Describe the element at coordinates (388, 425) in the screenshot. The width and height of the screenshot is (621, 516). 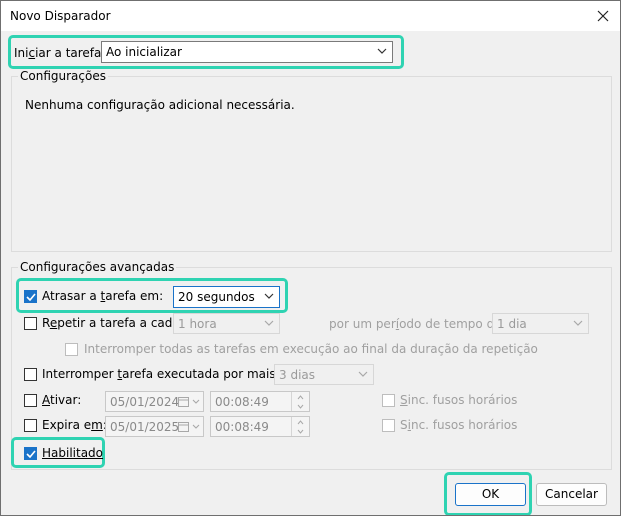
I see `expire-sync-checkbox` at that location.